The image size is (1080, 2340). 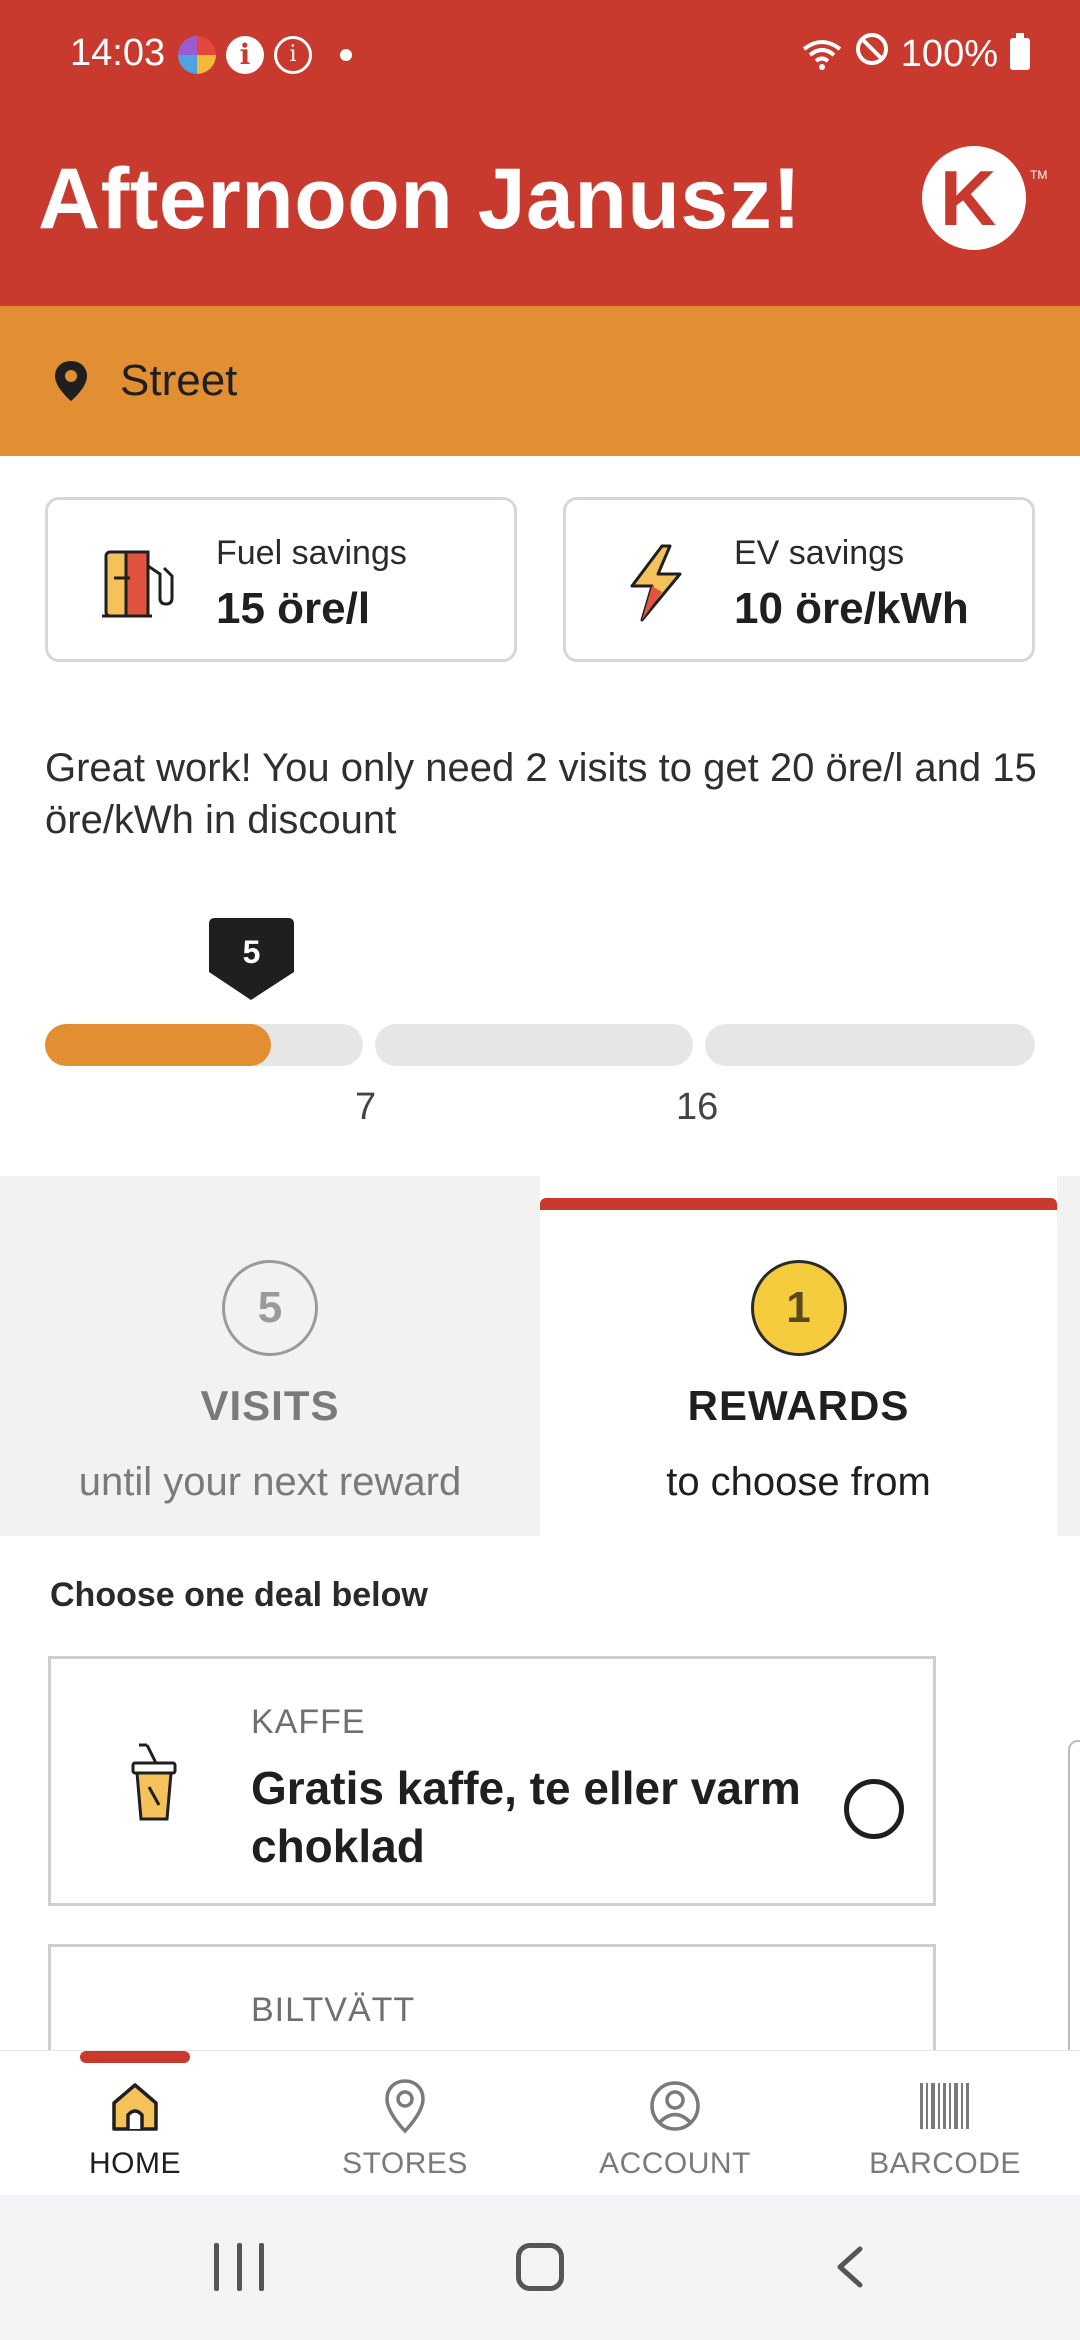 I want to click on recent-apps-icon, so click(x=239, y=2267).